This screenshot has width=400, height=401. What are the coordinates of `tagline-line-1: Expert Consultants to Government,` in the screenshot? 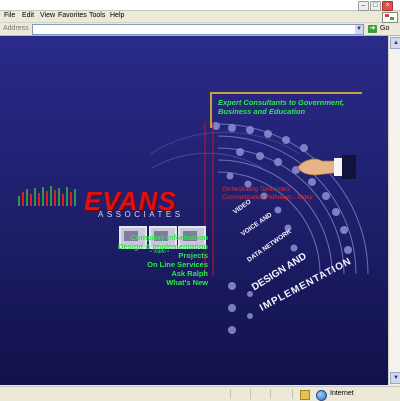 It's located at (281, 102).